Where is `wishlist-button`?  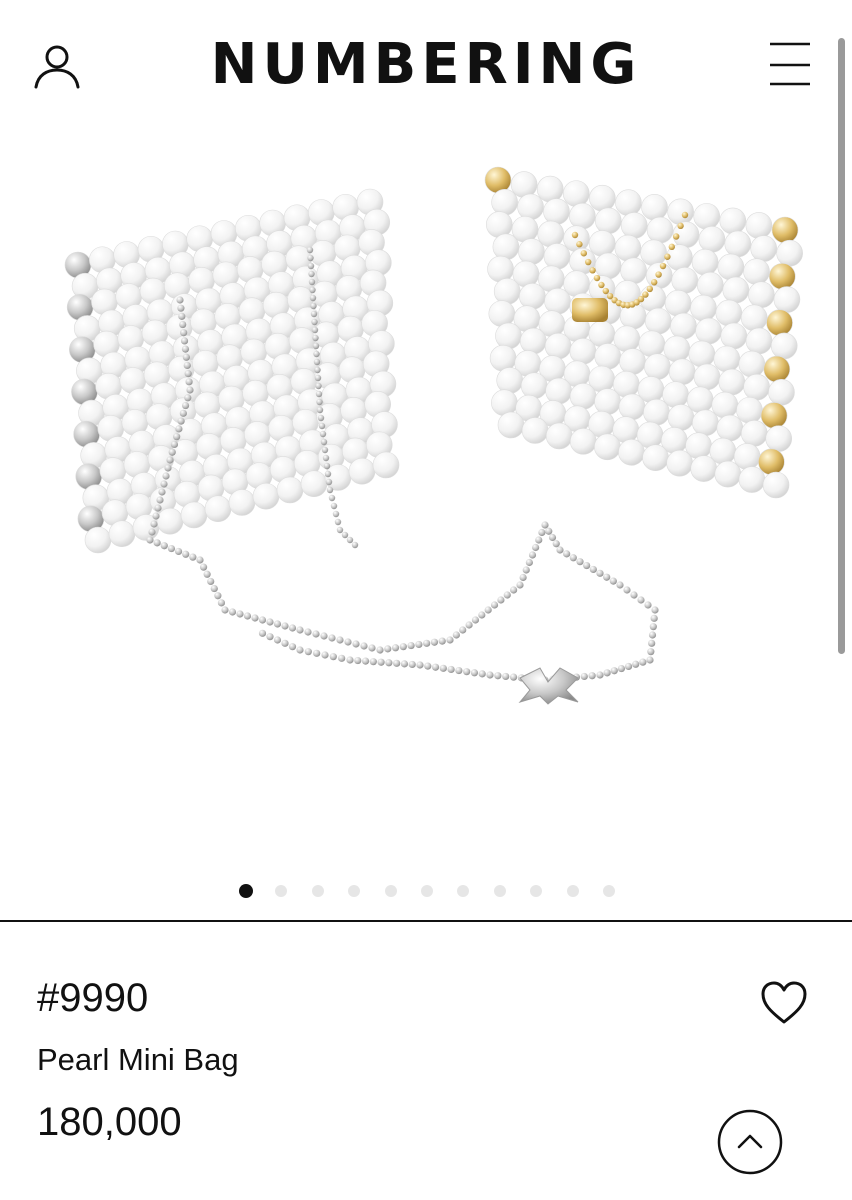
wishlist-button is located at coordinates (784, 1003).